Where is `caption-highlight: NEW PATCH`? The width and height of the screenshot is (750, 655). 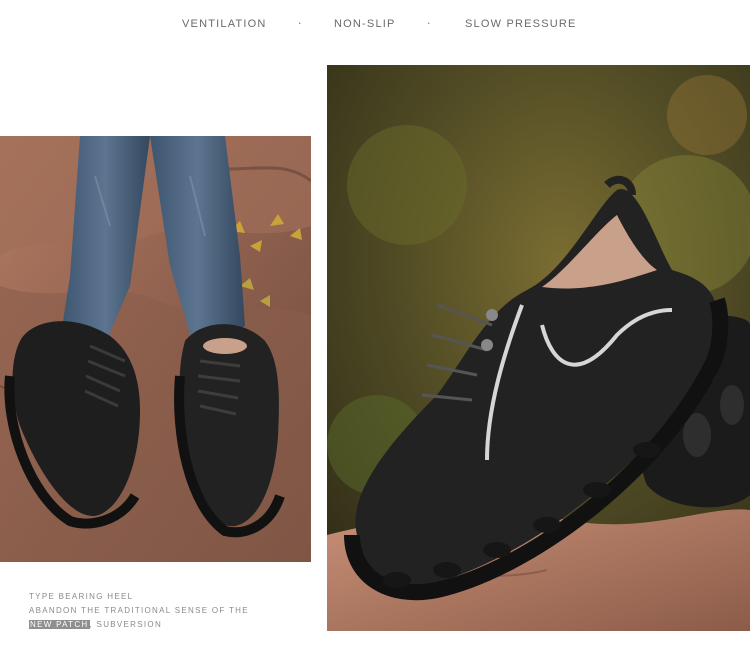
caption-highlight: NEW PATCH is located at coordinates (59, 624).